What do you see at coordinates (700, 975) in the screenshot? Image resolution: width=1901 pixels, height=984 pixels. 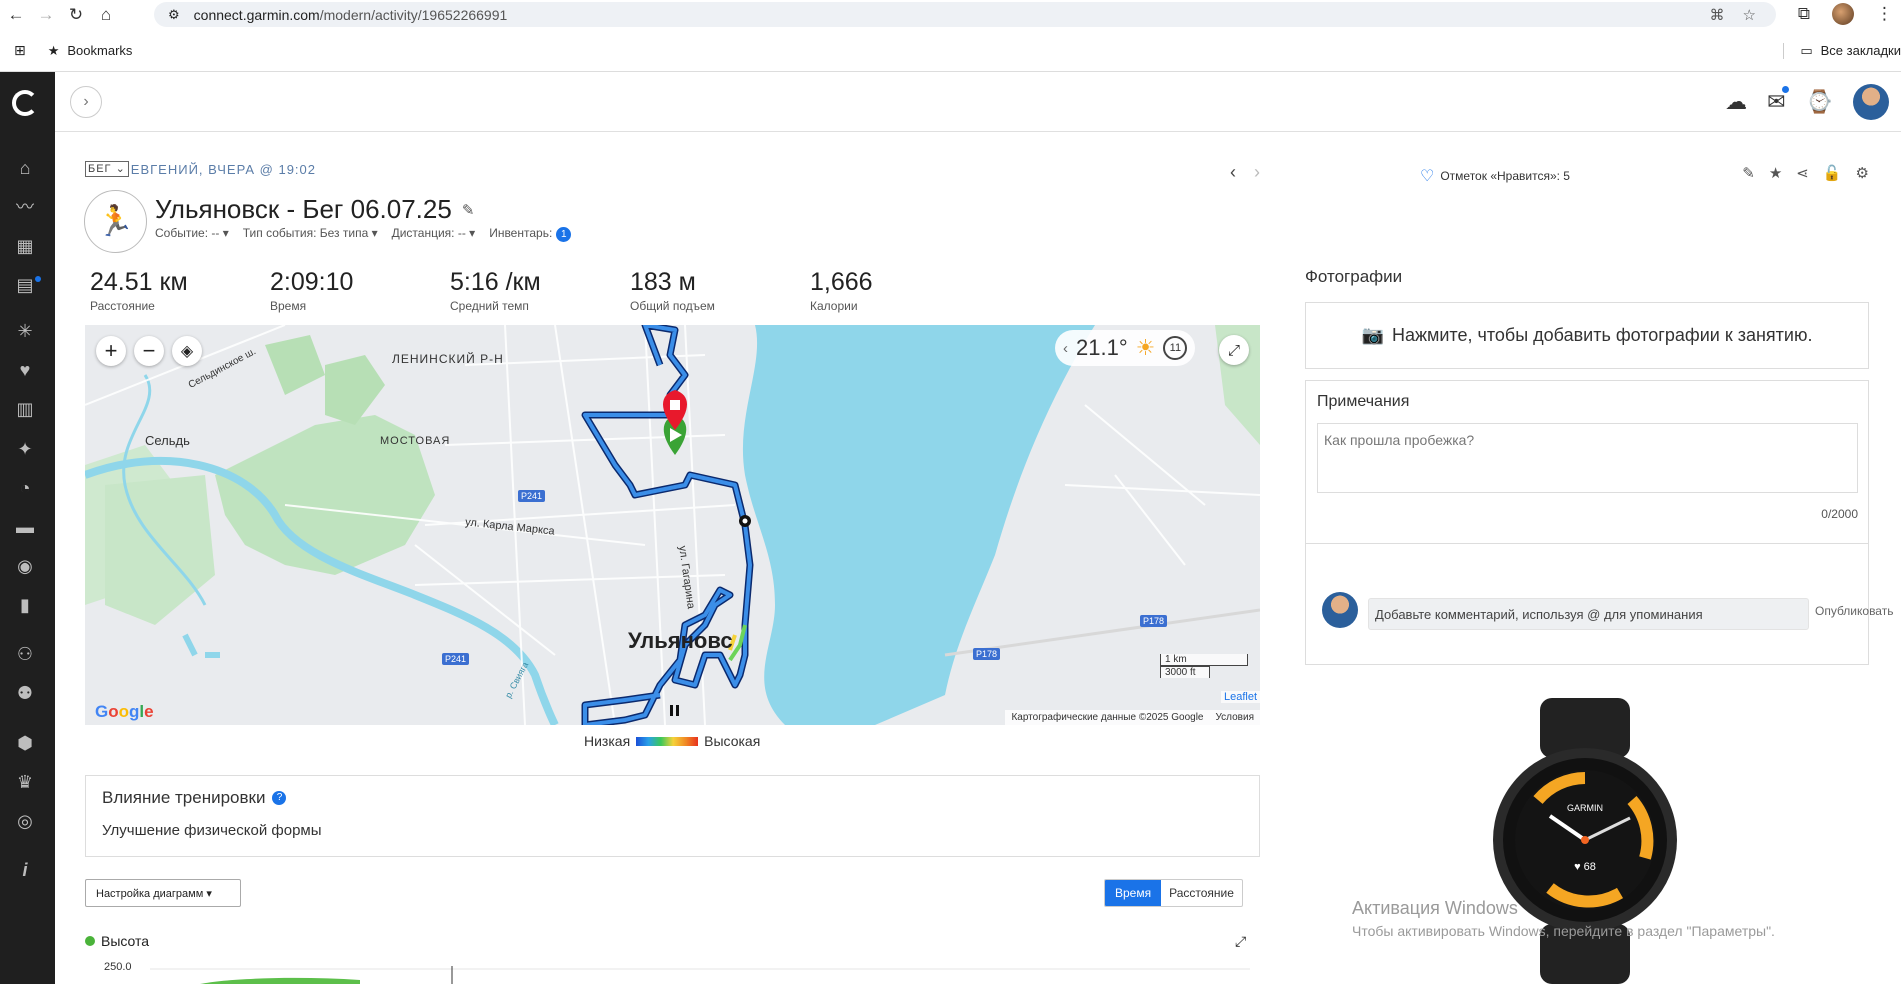 I see `elevation-chart` at bounding box center [700, 975].